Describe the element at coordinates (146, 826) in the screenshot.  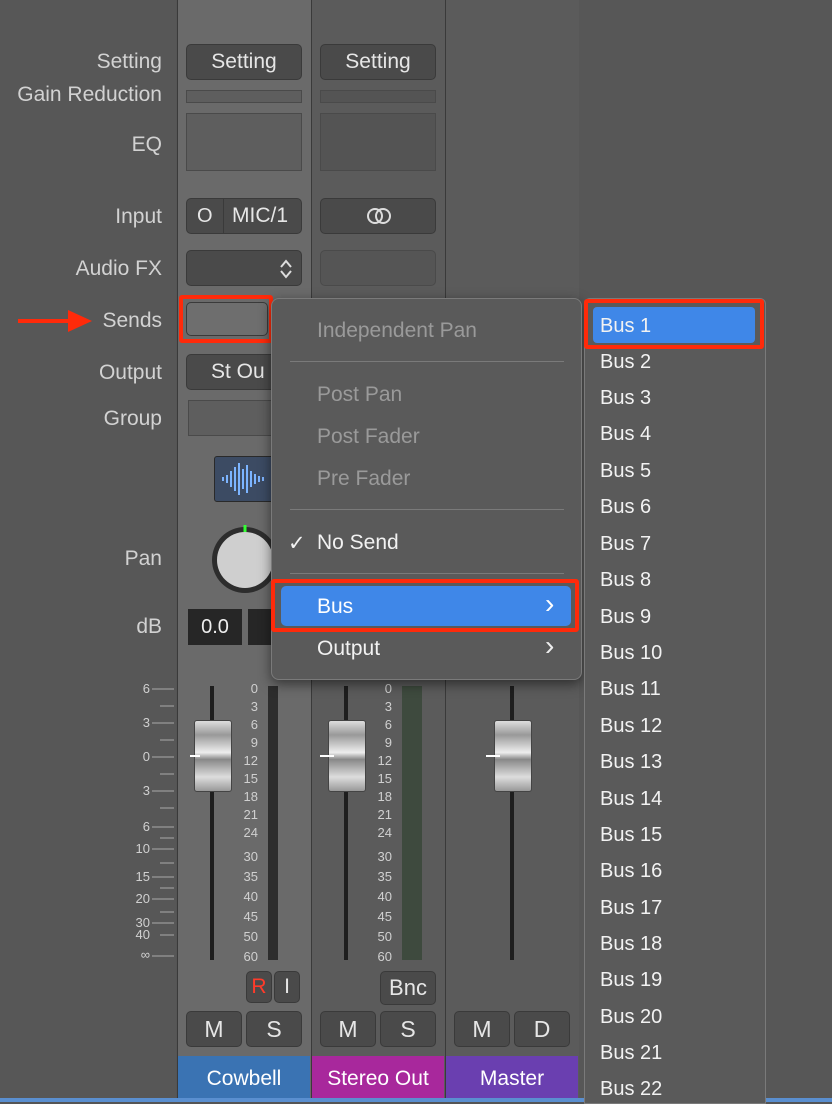
I see `scale-tick: 6` at that location.